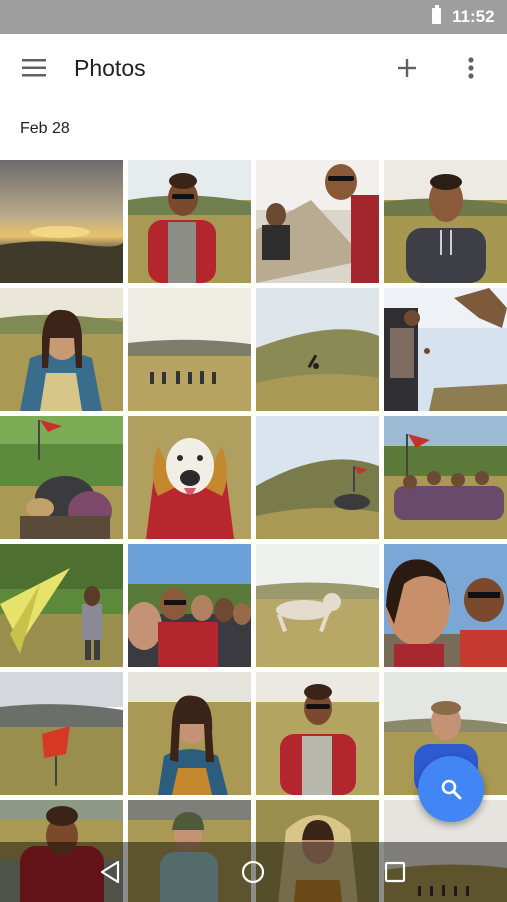 This screenshot has height=902, width=507. What do you see at coordinates (317, 477) in the screenshot?
I see `photo-hill-group-flag` at bounding box center [317, 477].